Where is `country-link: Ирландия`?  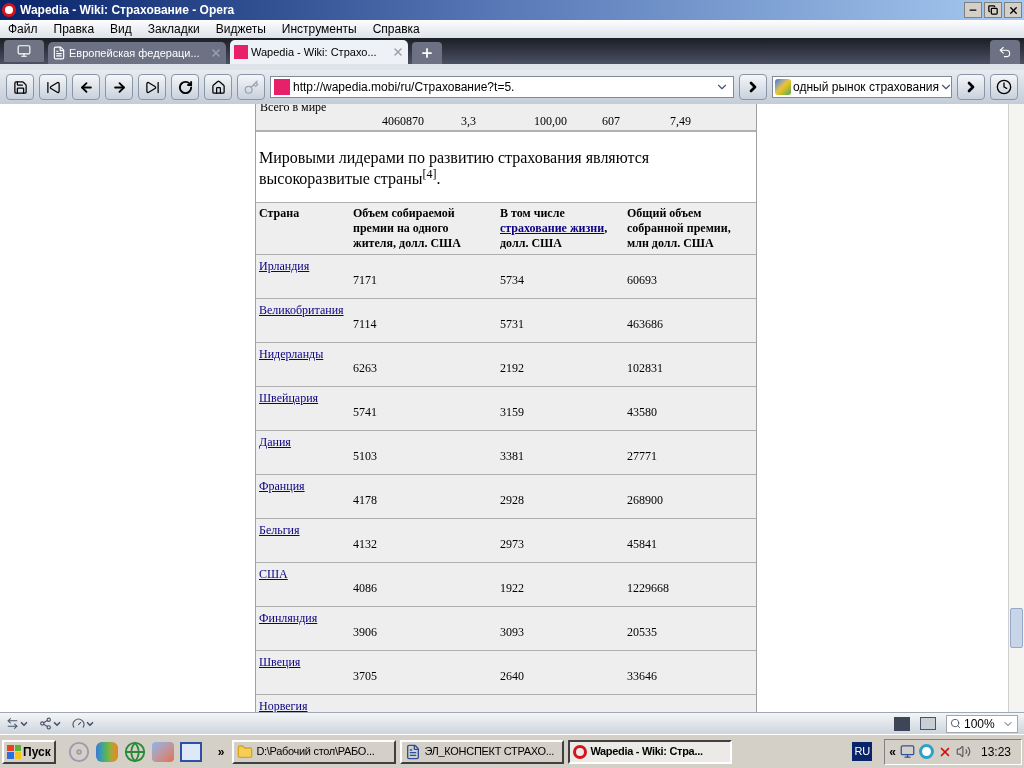
country-link: Ирландия is located at coordinates (284, 266).